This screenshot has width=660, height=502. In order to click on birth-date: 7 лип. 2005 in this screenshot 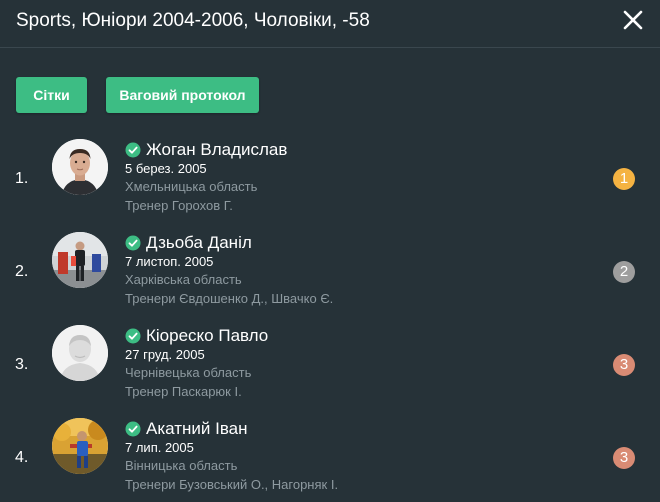, I will do `click(159, 447)`.